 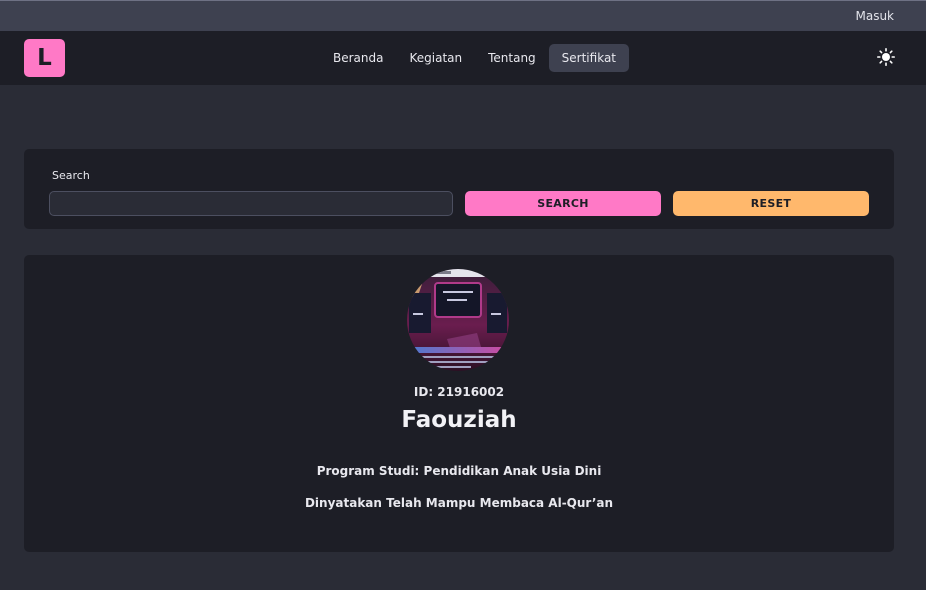 What do you see at coordinates (463, 15) in the screenshot?
I see `top-strip: Masuk` at bounding box center [463, 15].